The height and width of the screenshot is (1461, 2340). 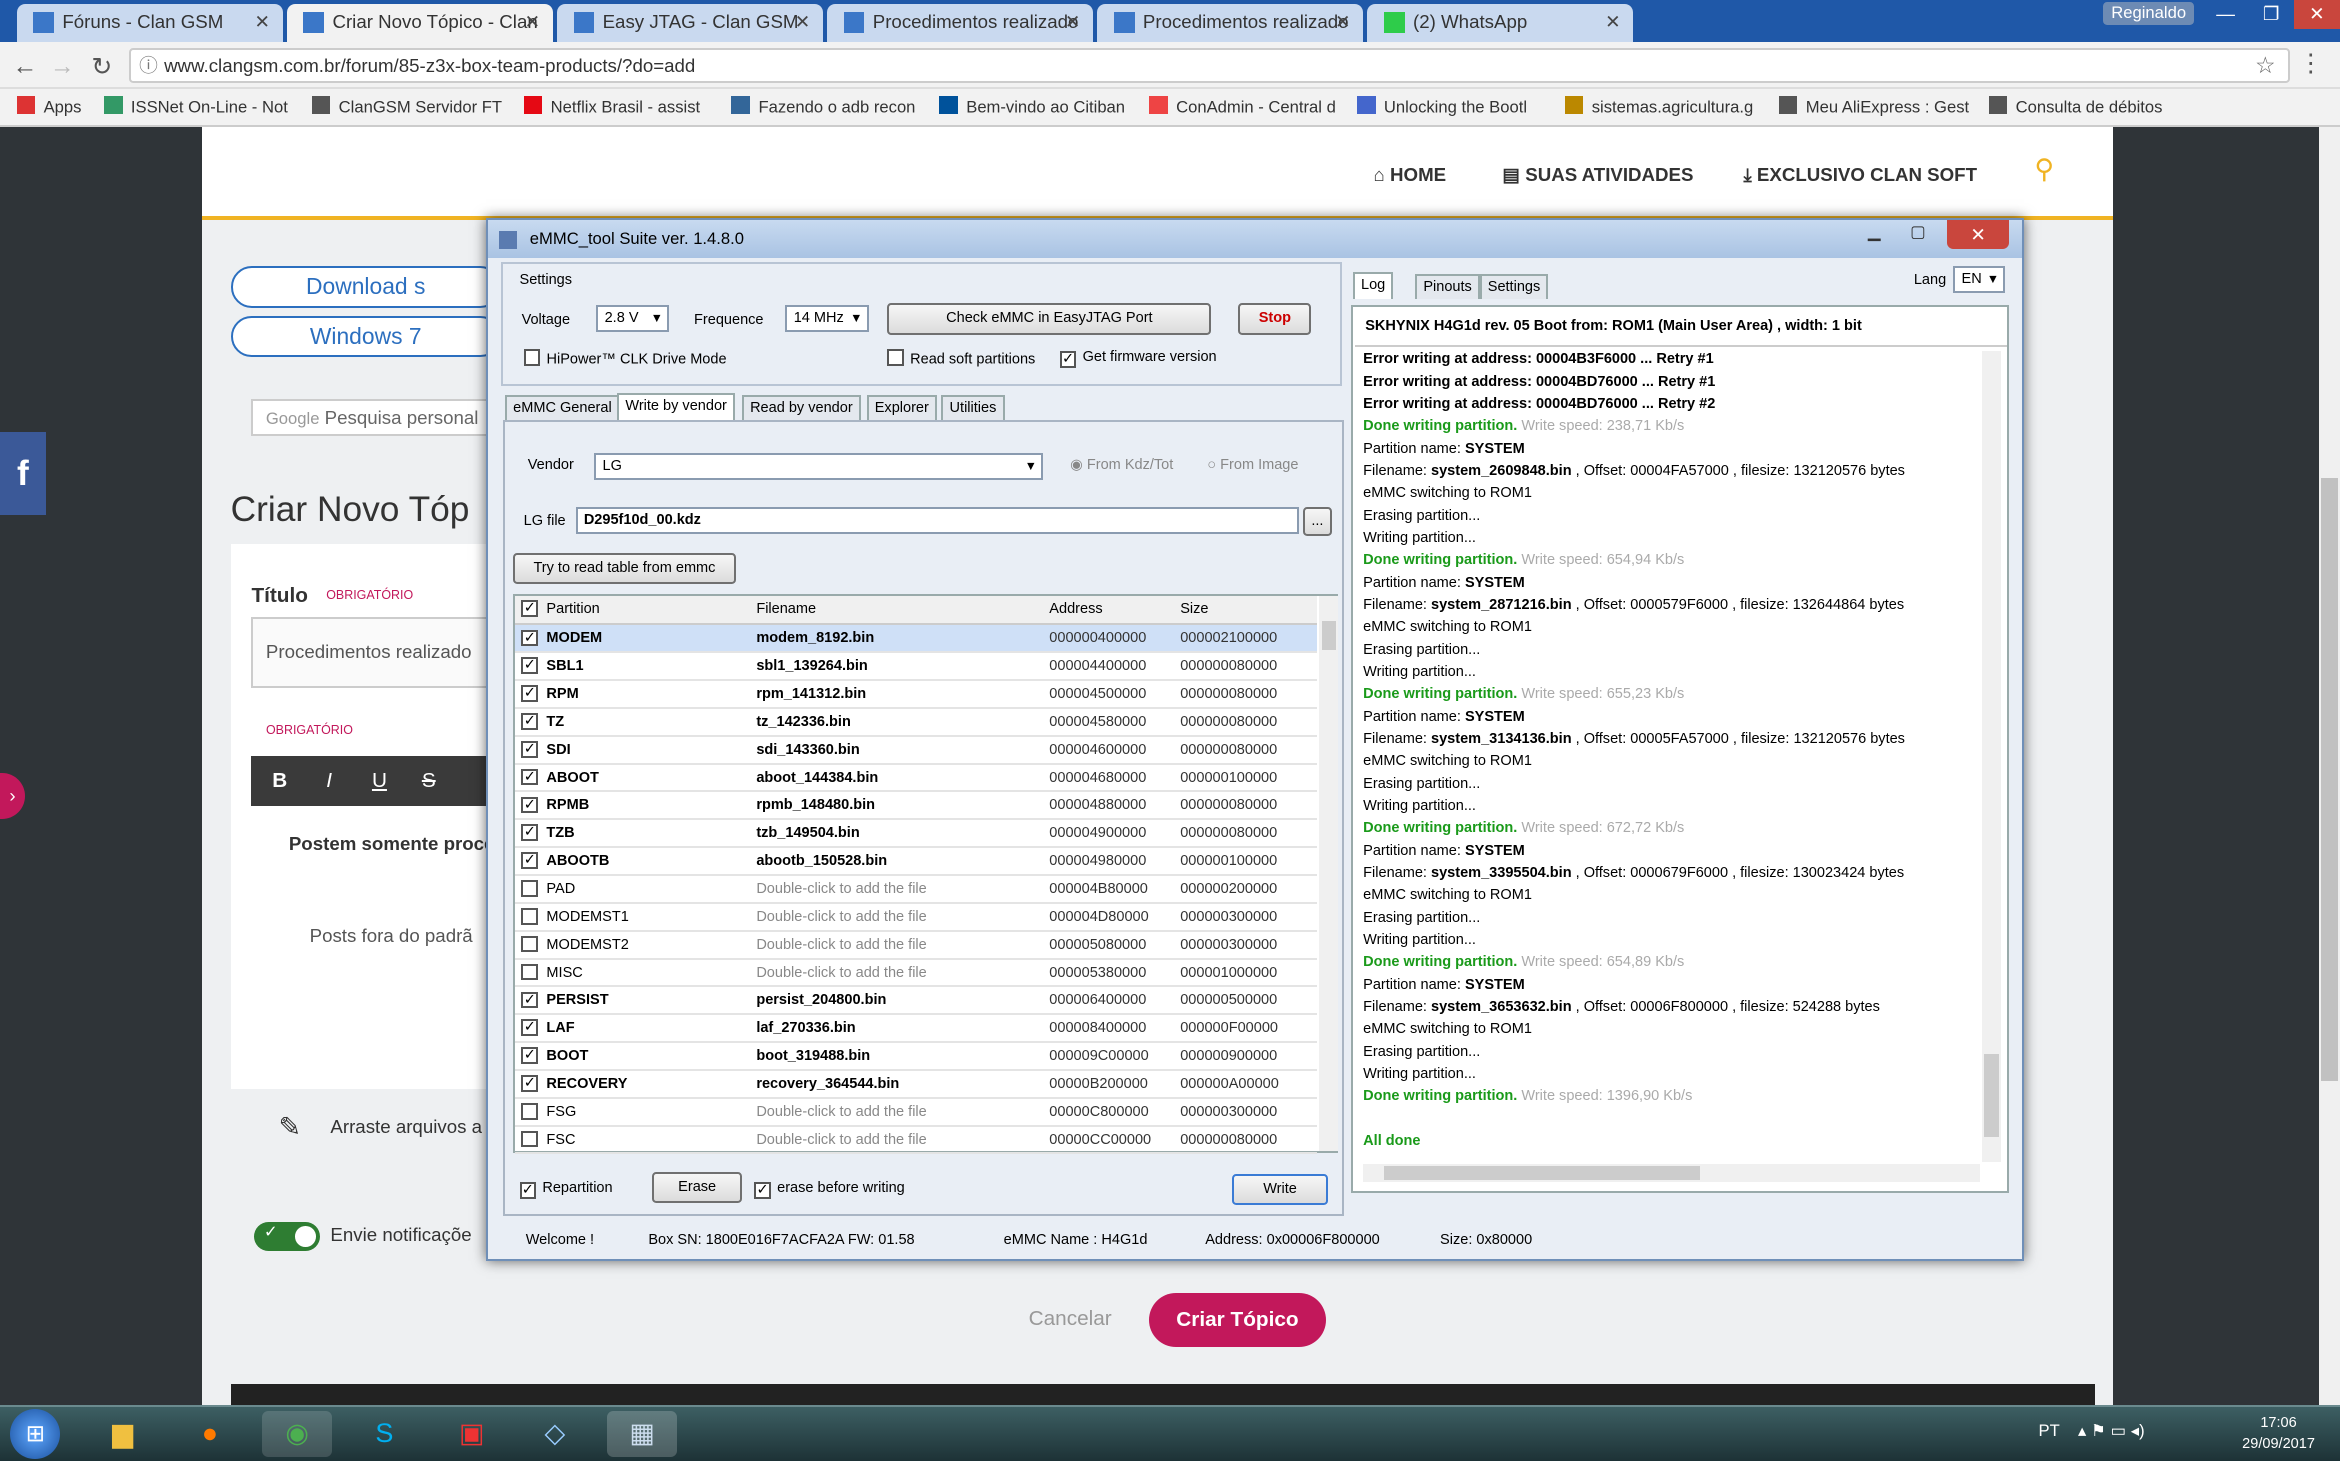 I want to click on bookmark-item: Apps, so click(x=48, y=106).